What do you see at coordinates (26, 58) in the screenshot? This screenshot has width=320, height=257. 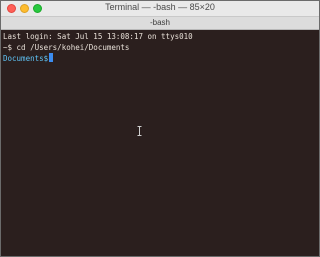 I see `prompt-directory: Documents$` at bounding box center [26, 58].